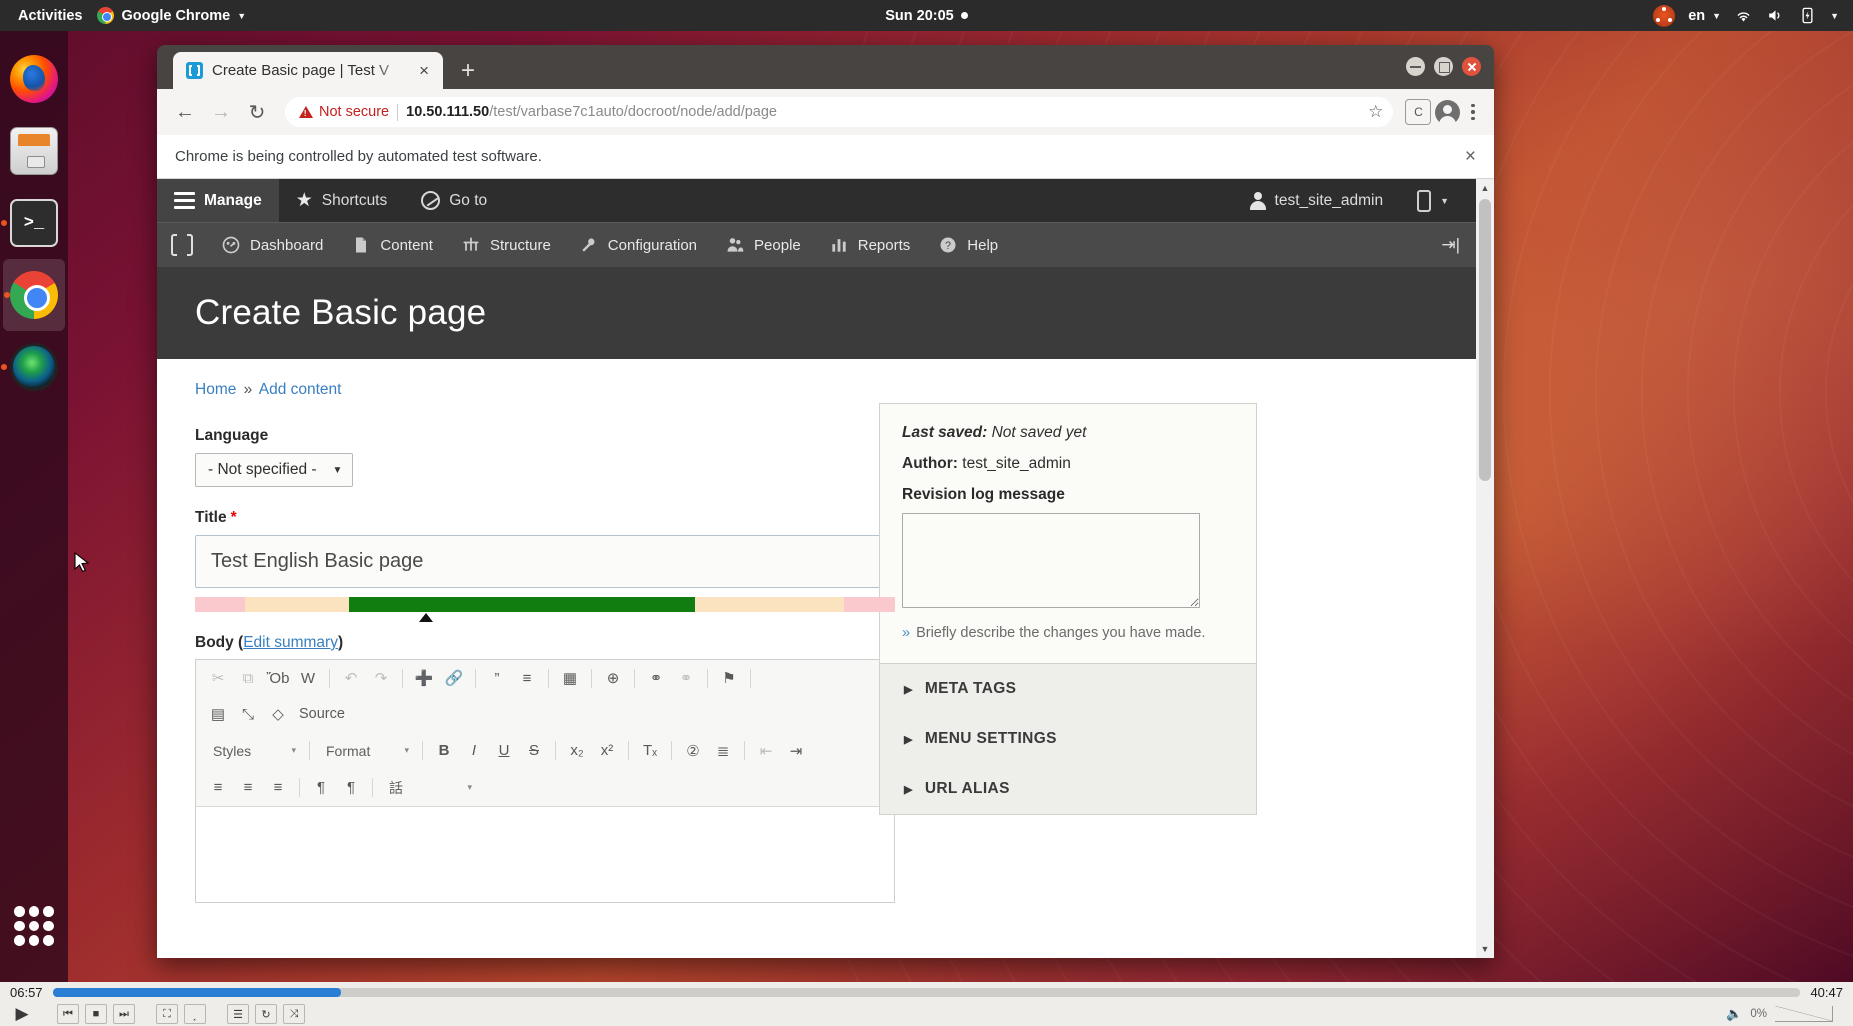 This screenshot has height=1026, width=1853. What do you see at coordinates (1734, 1014) in the screenshot?
I see `speaker-icon: 🔈` at bounding box center [1734, 1014].